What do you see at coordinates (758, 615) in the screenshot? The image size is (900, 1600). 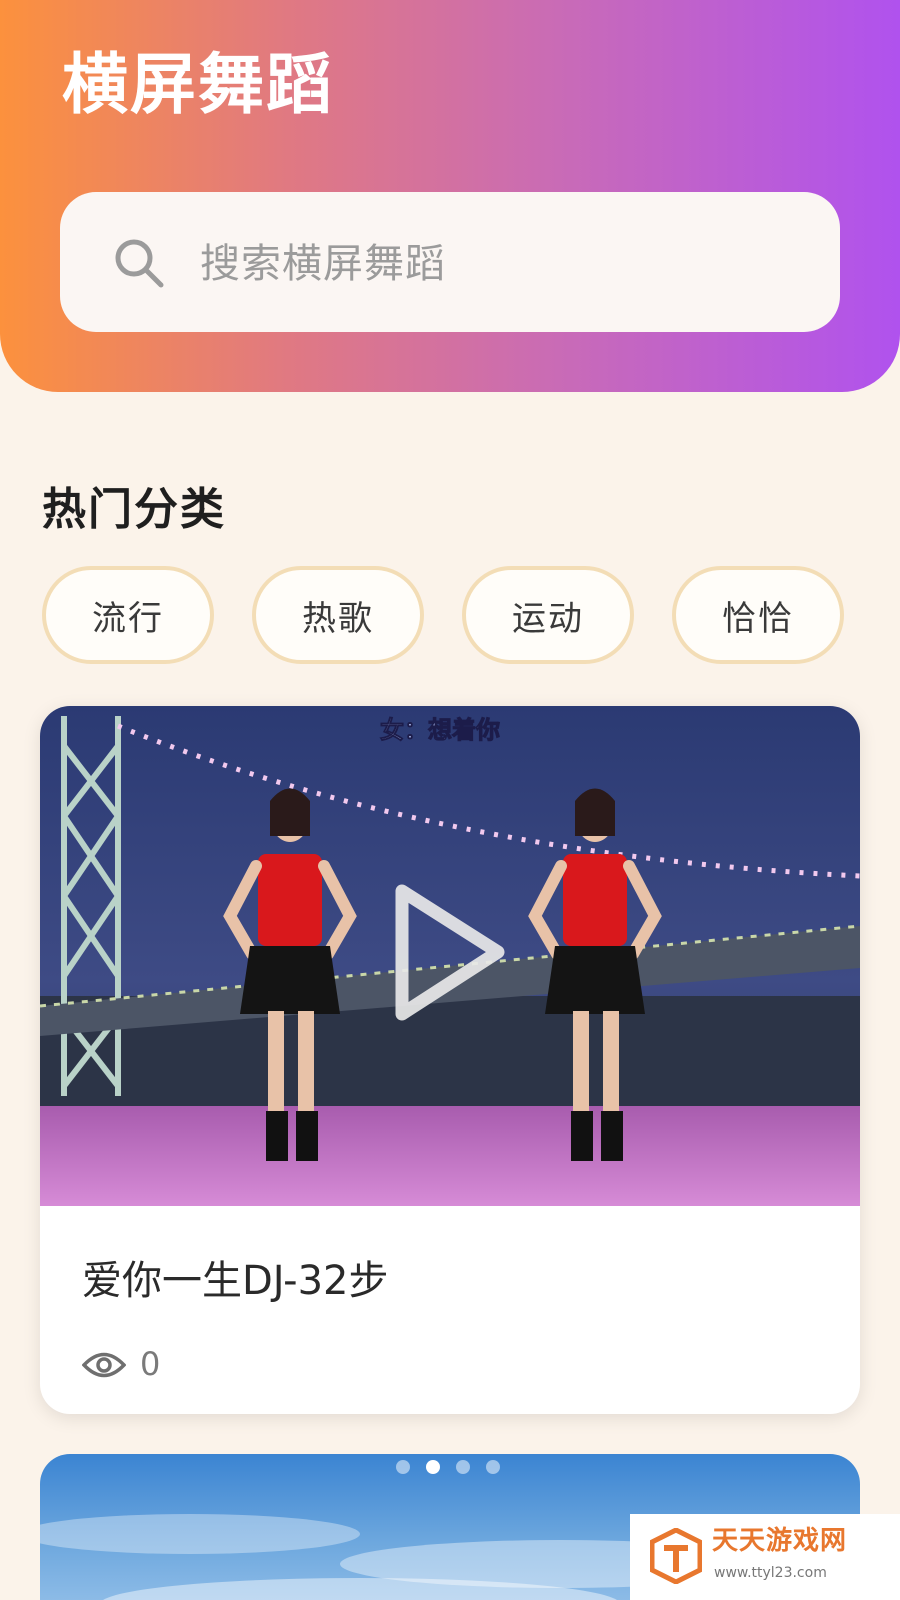 I see `category-chip-chacha: 恰恰` at bounding box center [758, 615].